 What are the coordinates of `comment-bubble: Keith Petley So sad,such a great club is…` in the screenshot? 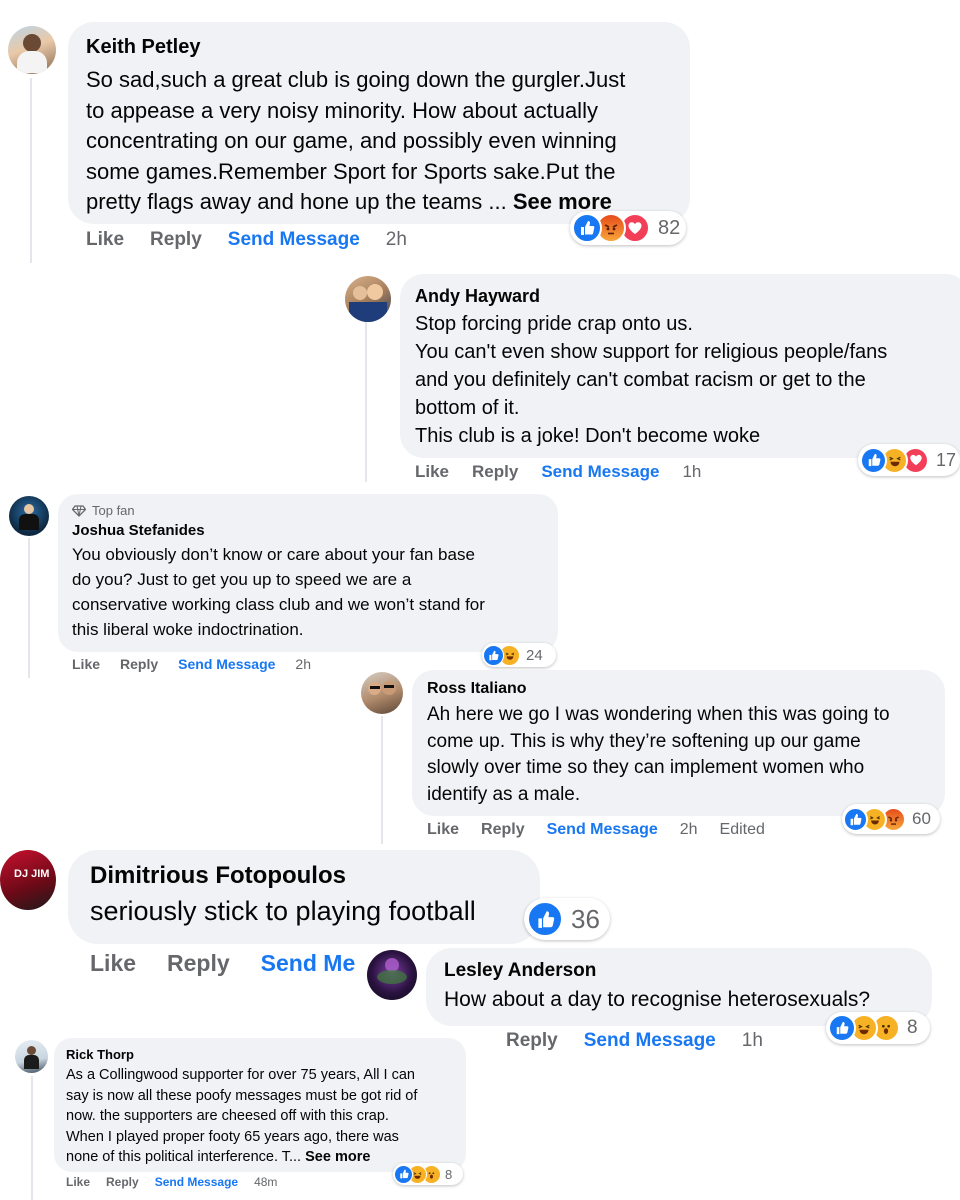 It's located at (379, 123).